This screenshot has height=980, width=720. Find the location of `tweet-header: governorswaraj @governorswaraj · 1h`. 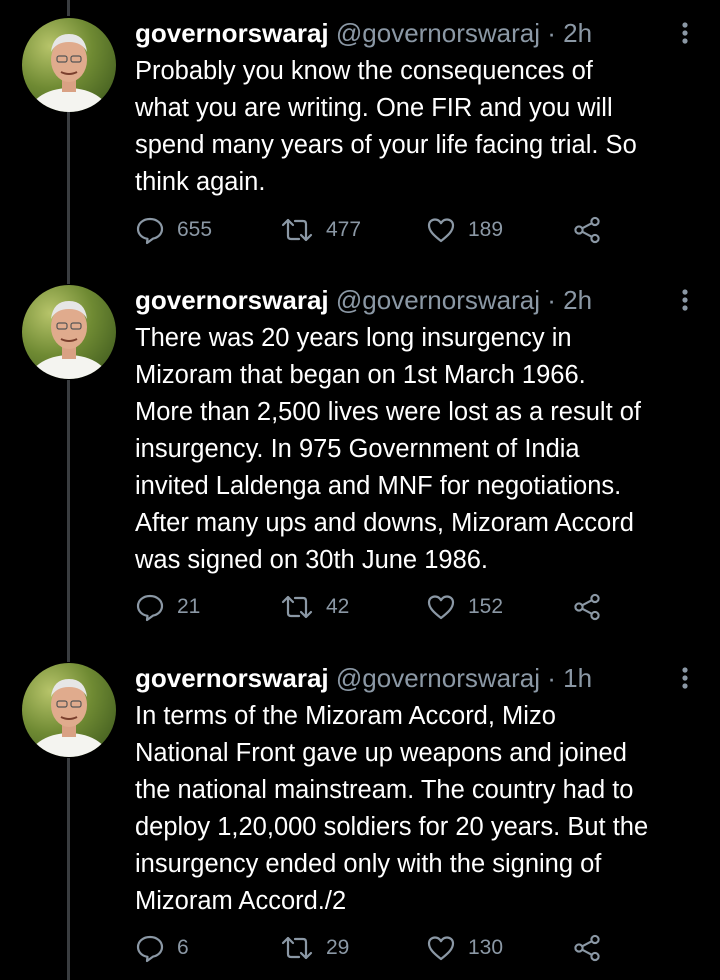

tweet-header: governorswaraj @governorswaraj · 1h is located at coordinates (415, 678).